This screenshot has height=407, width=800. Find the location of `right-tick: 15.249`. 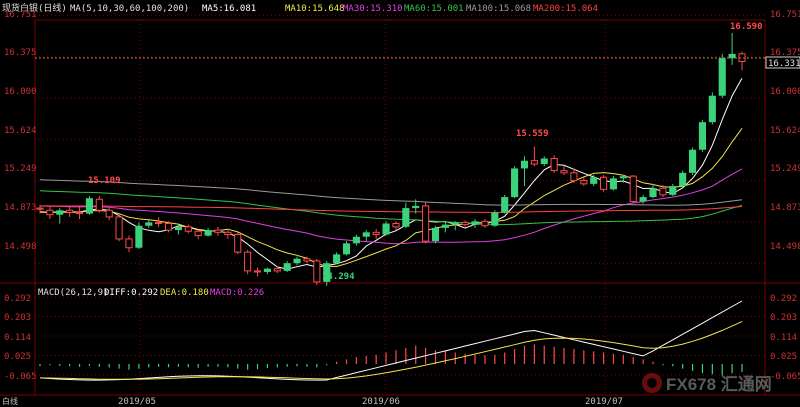

right-tick: 15.249 is located at coordinates (785, 169).